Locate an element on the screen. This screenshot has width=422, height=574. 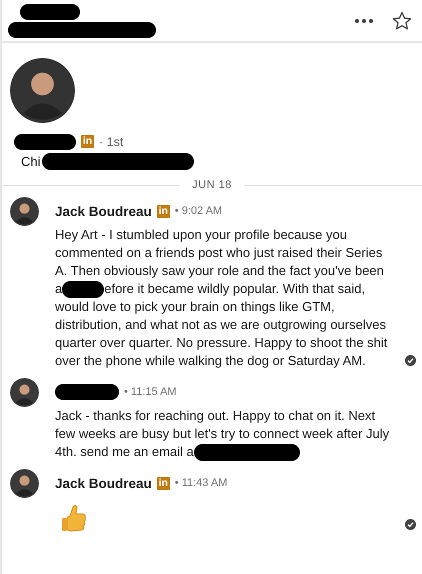
connection-degree: · 1st is located at coordinates (111, 141).